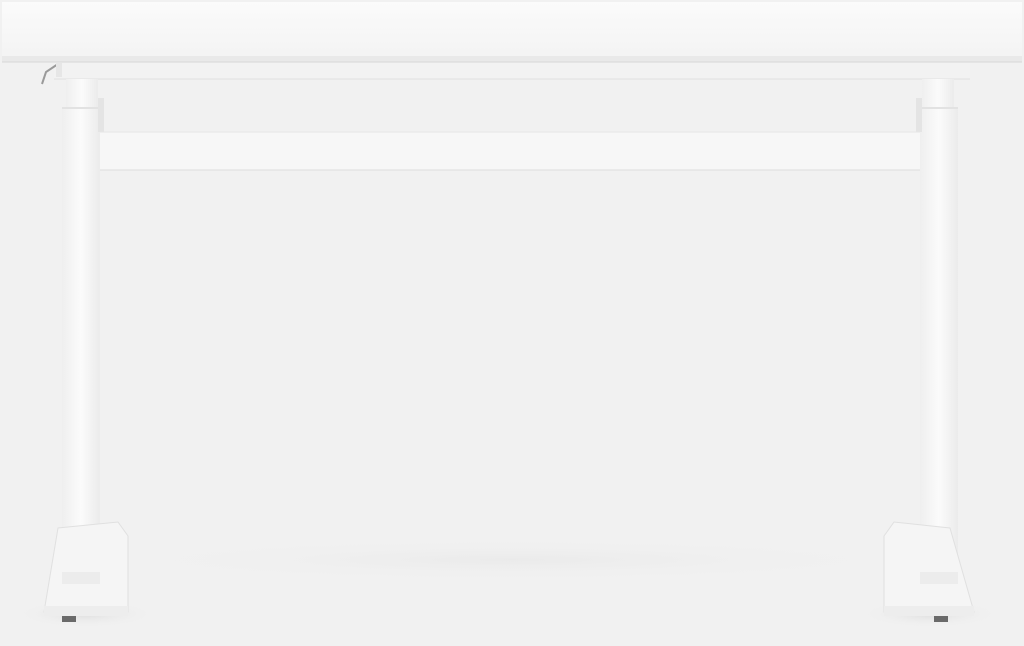 This screenshot has width=1024, height=646. Describe the element at coordinates (929, 571) in the screenshot. I see `right-foot` at that location.